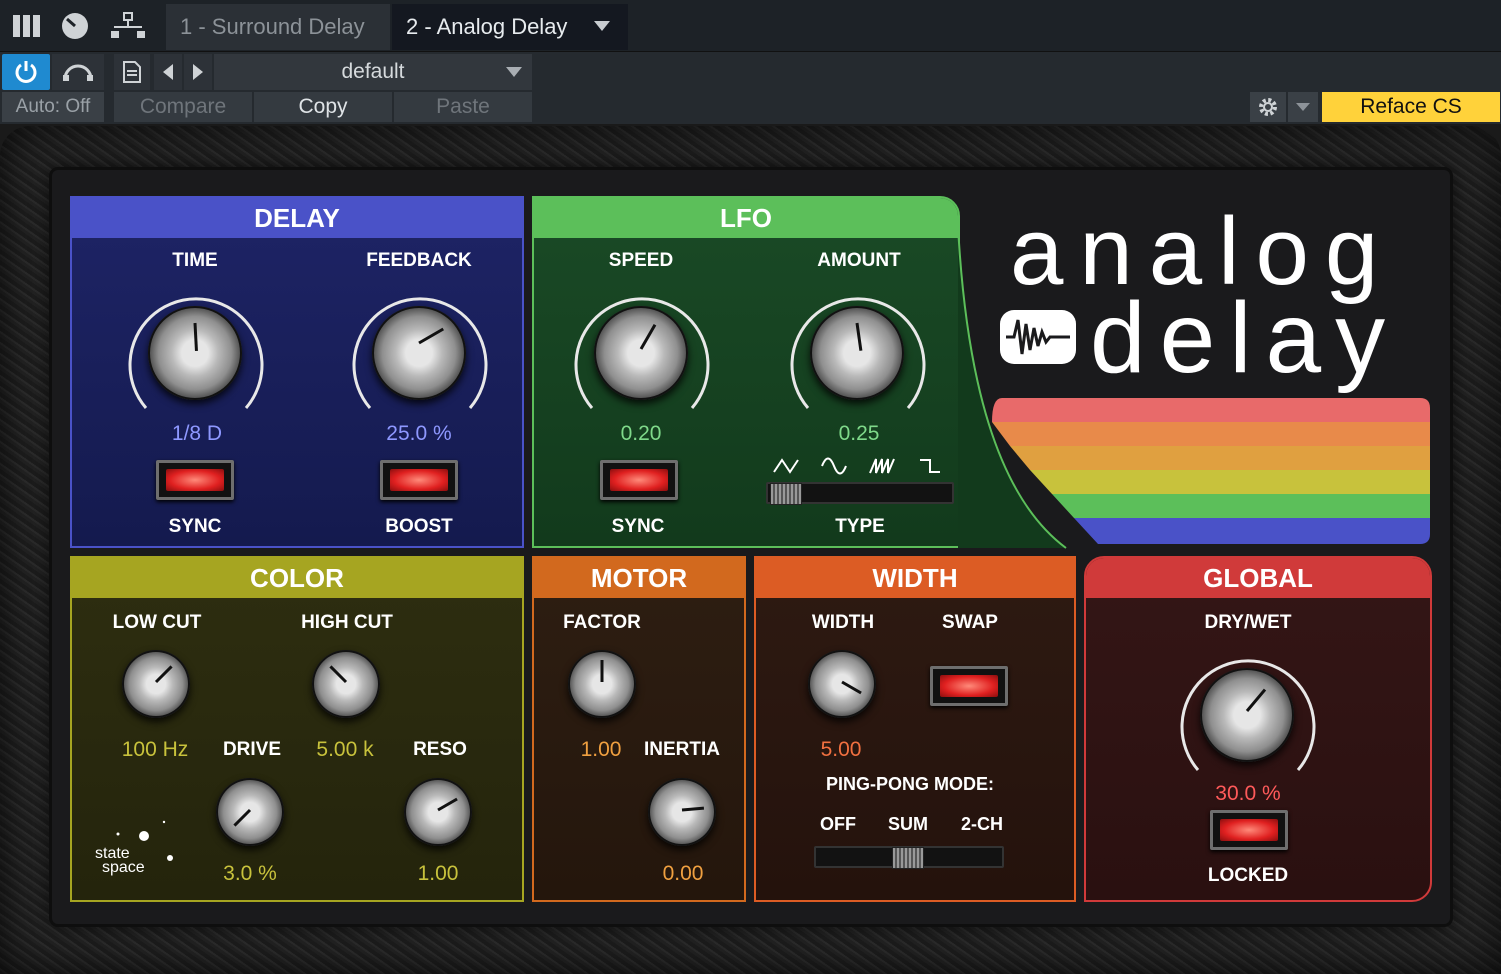  What do you see at coordinates (933, 466) in the screenshot?
I see `square-icon` at bounding box center [933, 466].